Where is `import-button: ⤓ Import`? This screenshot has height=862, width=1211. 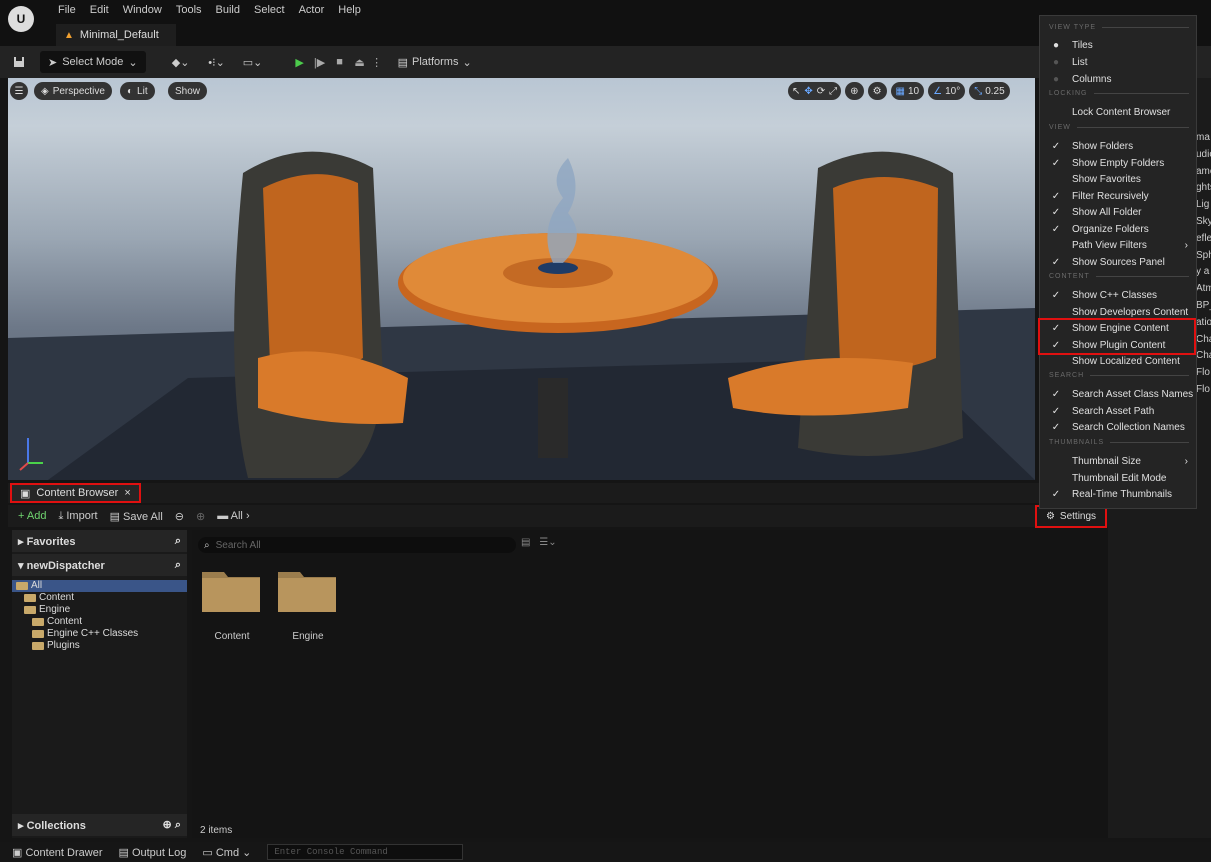
import-button: ⤓ Import is located at coordinates (77, 516).